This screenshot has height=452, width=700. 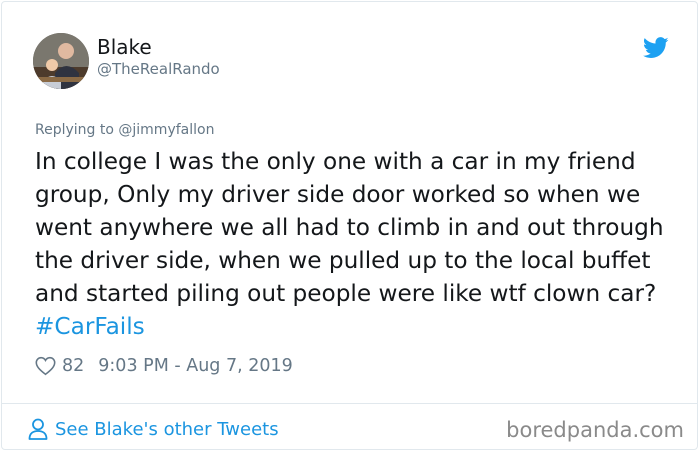 I want to click on hashtag-link: #CarFails, so click(x=90, y=326).